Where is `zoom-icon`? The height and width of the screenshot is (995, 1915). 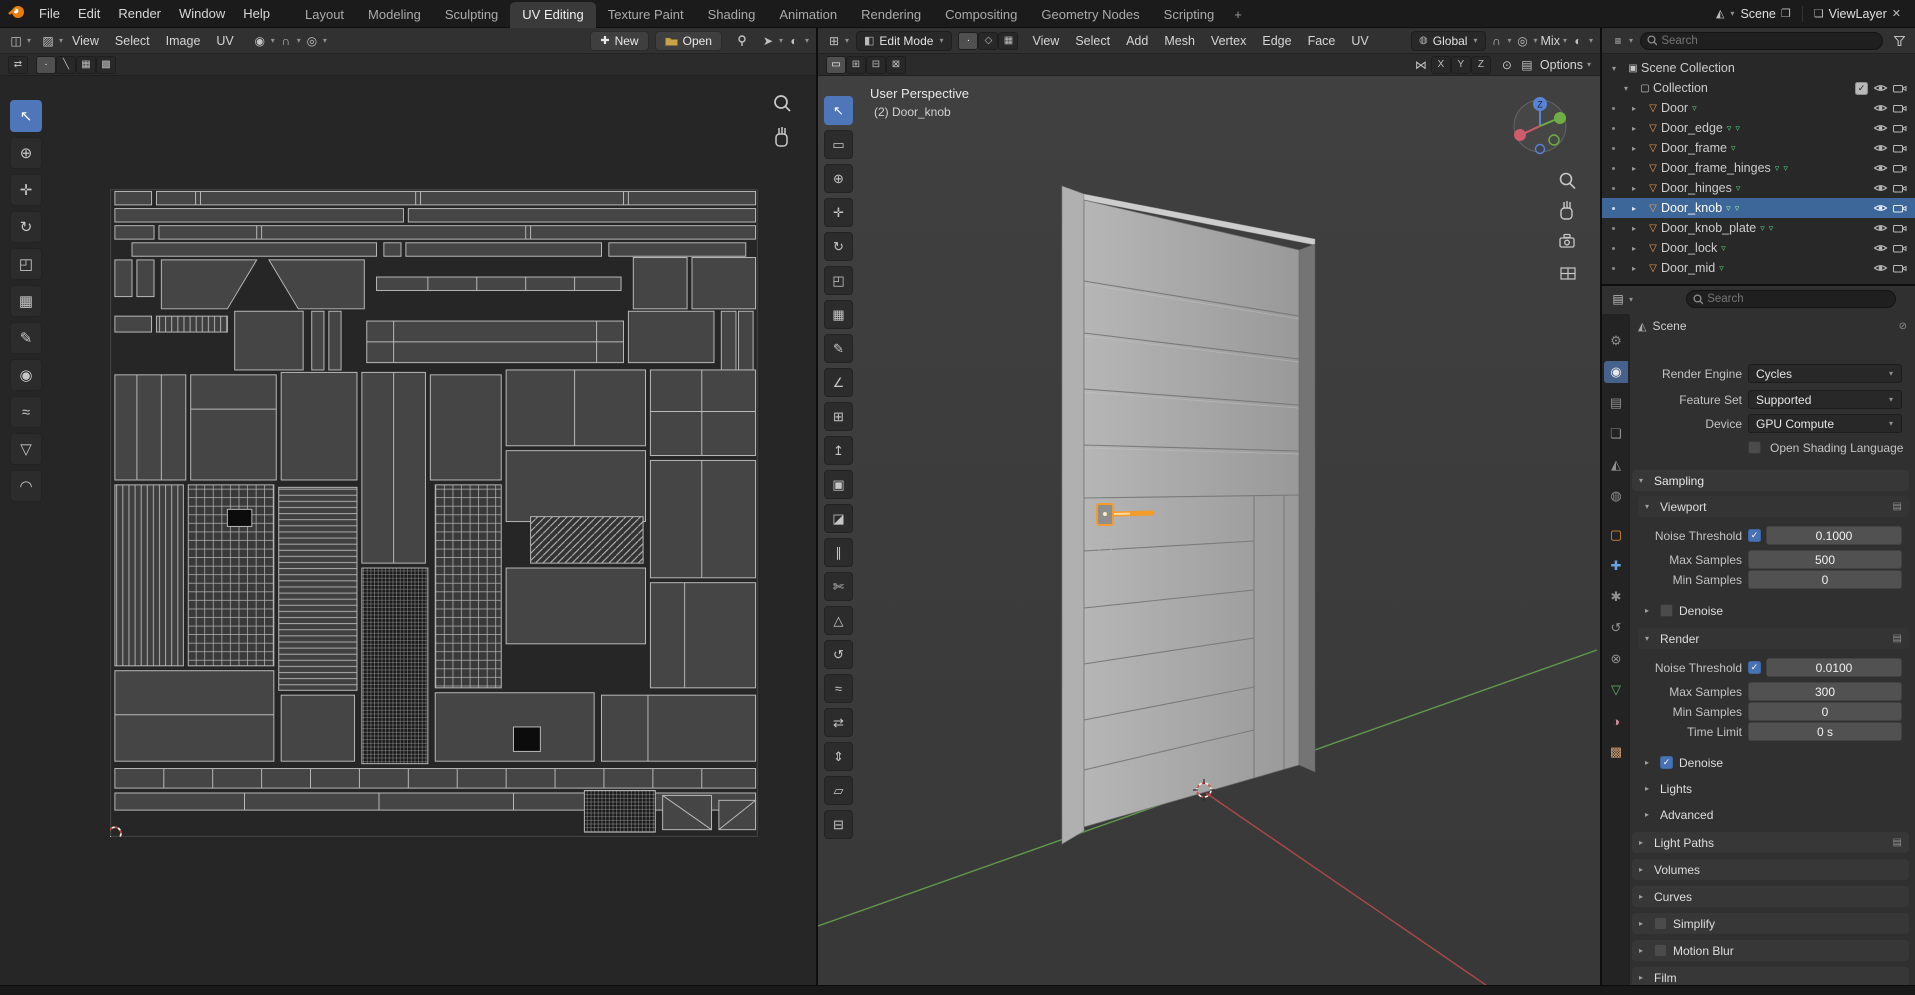 zoom-icon is located at coordinates (782, 103).